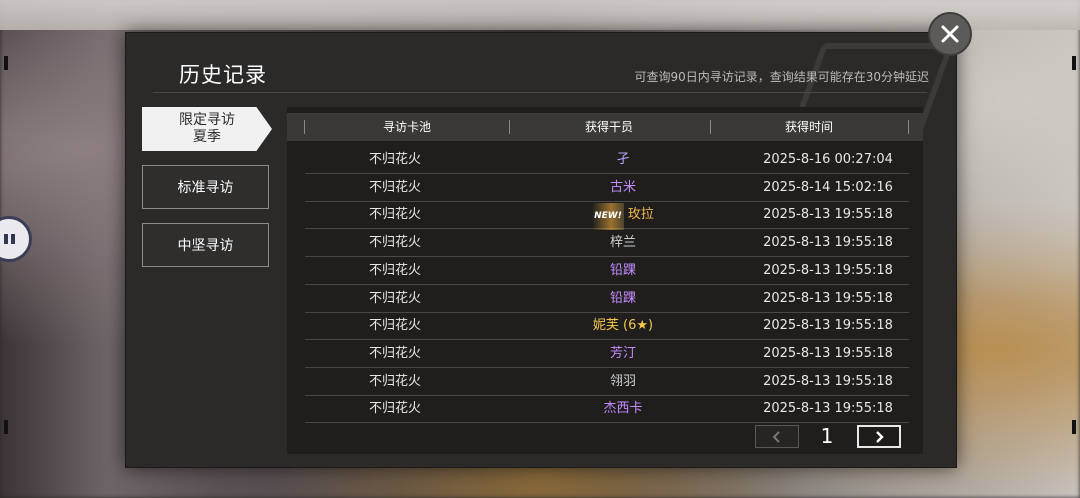 This screenshot has width=1080, height=498. Describe the element at coordinates (406, 127) in the screenshot. I see `column-header-pool: 寻访卡池` at that location.